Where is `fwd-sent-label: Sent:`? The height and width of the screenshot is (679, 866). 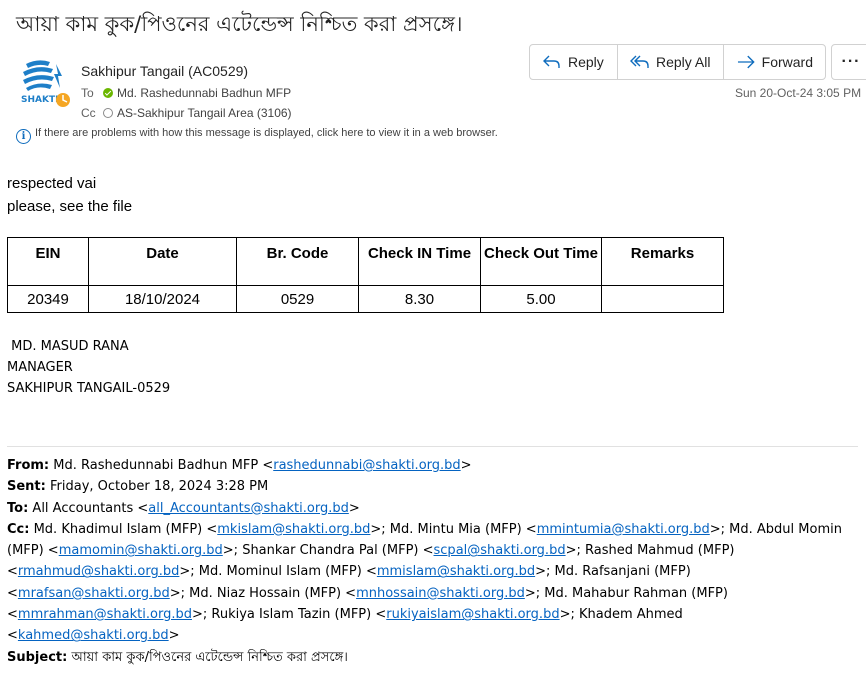
fwd-sent-label: Sent: is located at coordinates (26, 487).